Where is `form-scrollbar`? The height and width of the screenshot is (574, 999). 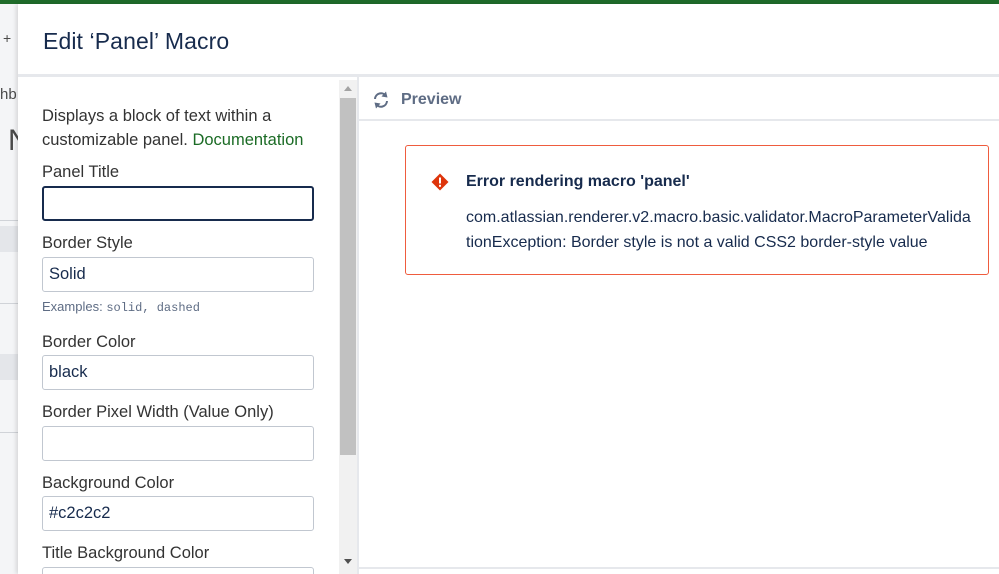
form-scrollbar is located at coordinates (348, 327).